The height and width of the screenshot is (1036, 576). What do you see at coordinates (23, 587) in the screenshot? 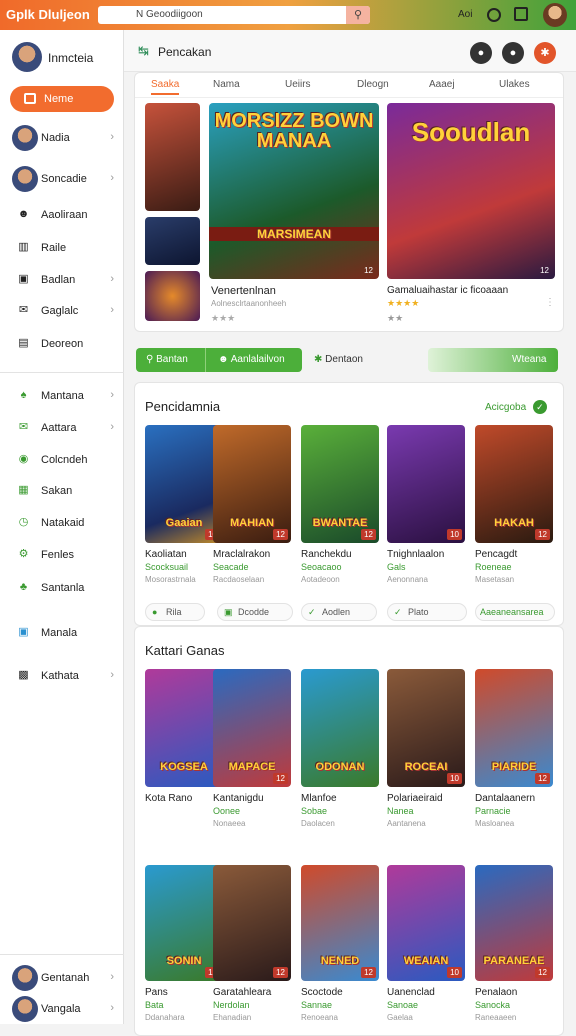
I see `group-icon: ♣` at bounding box center [23, 587].